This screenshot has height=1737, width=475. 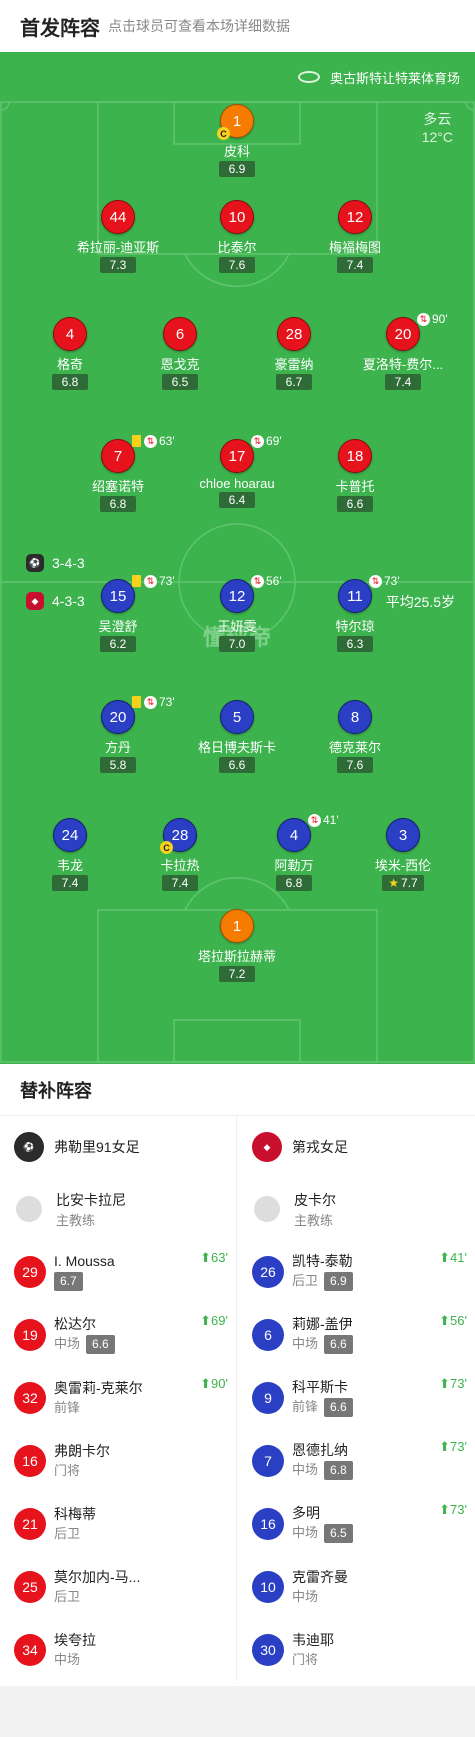 What do you see at coordinates (306, 1513) in the screenshot?
I see `bench-player-name: 多明` at bounding box center [306, 1513].